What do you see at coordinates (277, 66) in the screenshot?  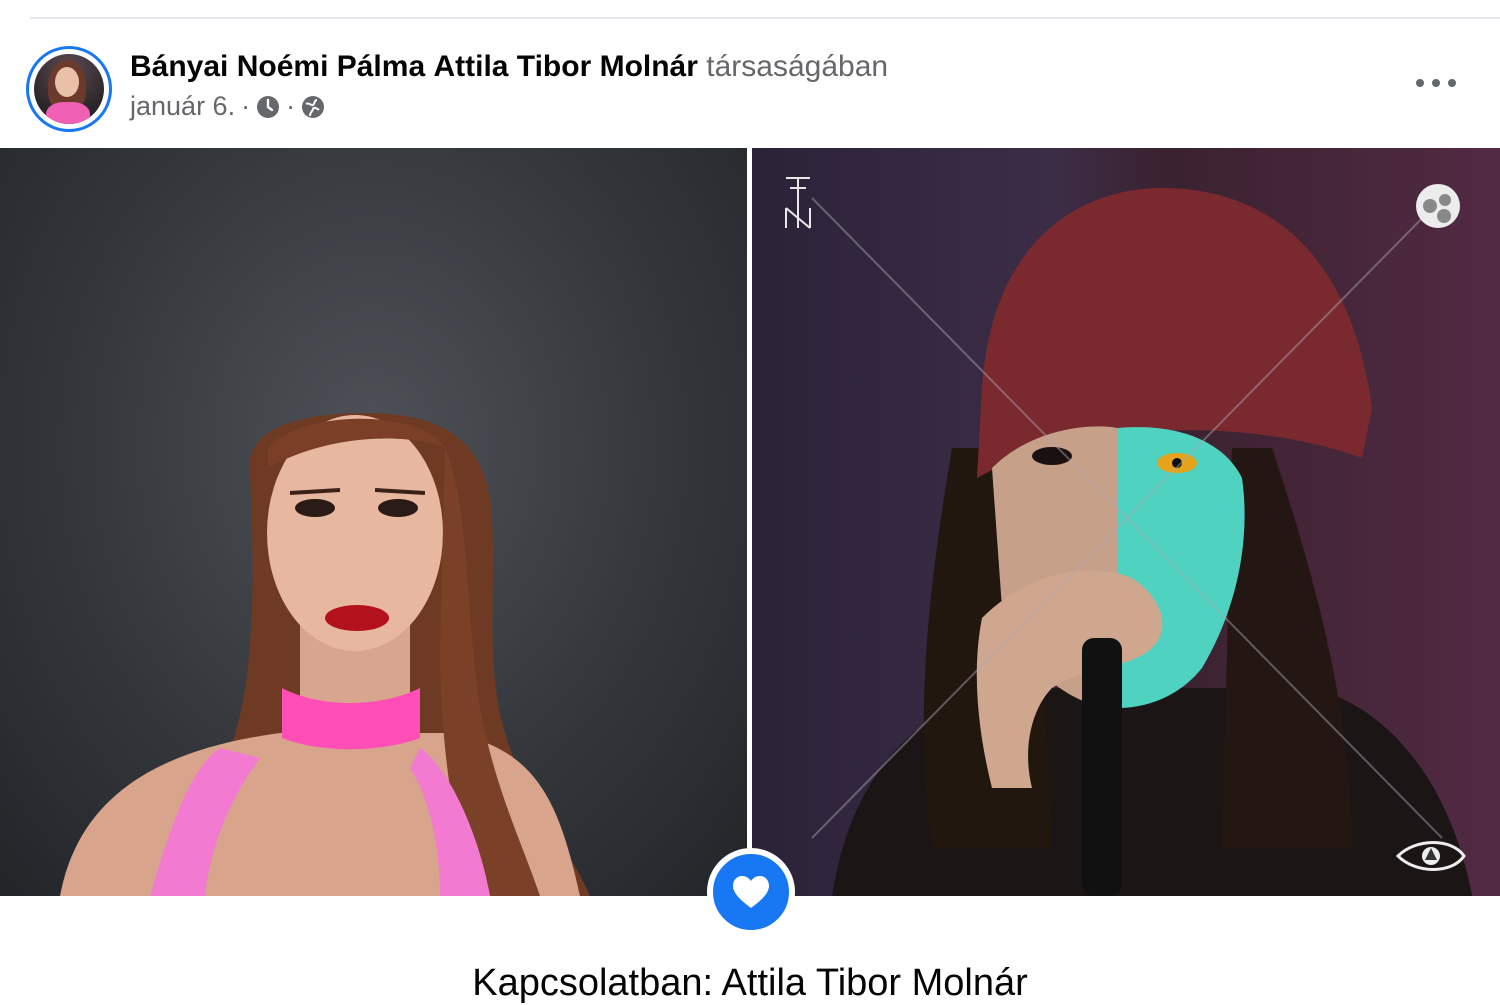 I see `author-name-link: Bányai Noémi Pálma` at bounding box center [277, 66].